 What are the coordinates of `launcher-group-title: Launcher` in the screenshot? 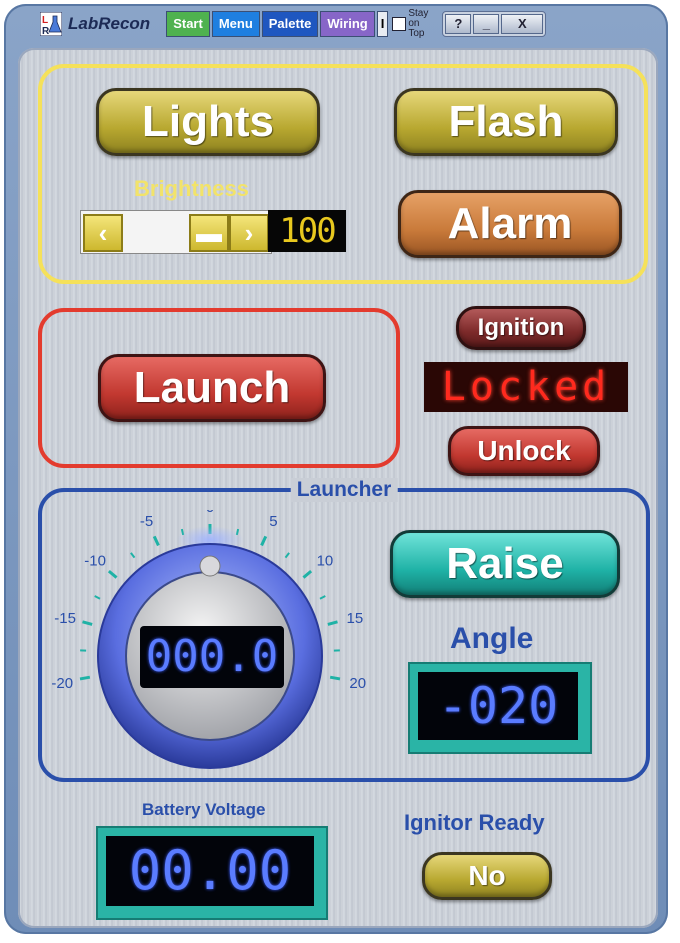 It's located at (344, 490).